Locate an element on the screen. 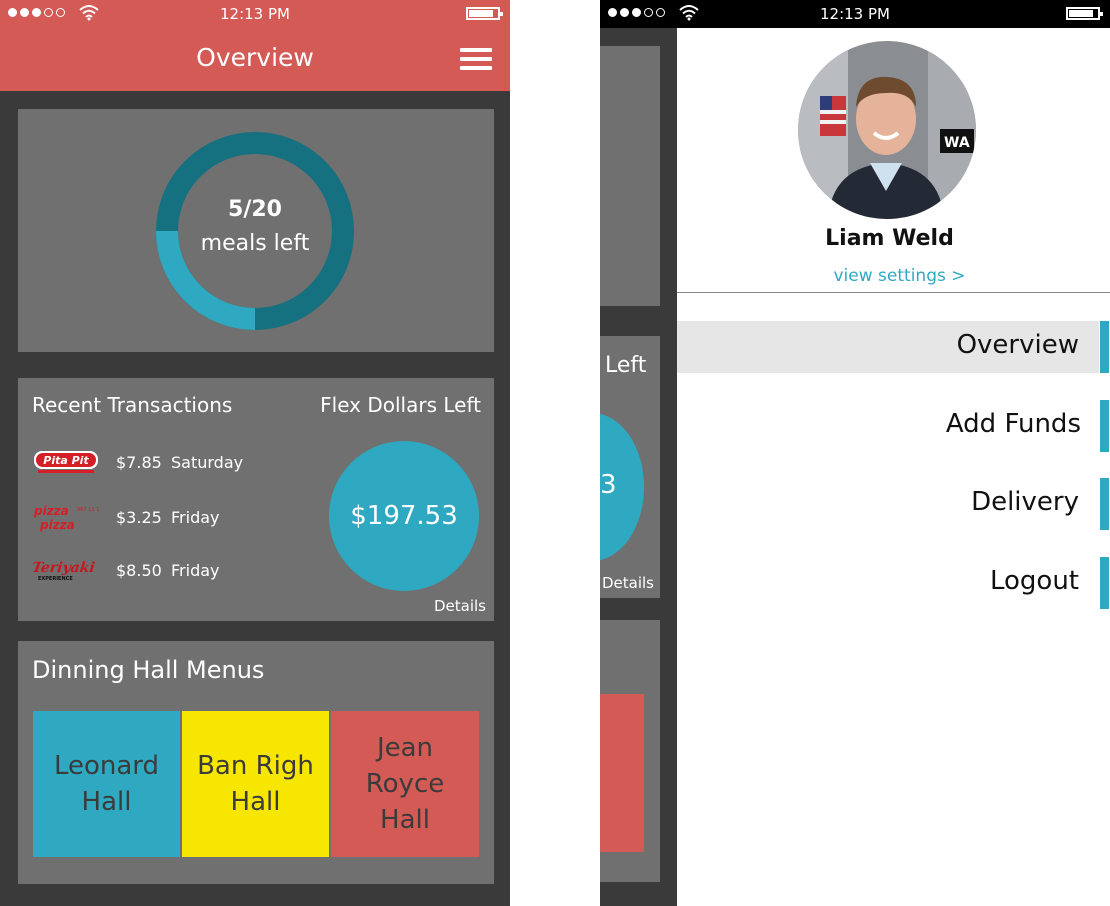 The image size is (1110, 906). view-settings-link: view settings > is located at coordinates (893, 276).